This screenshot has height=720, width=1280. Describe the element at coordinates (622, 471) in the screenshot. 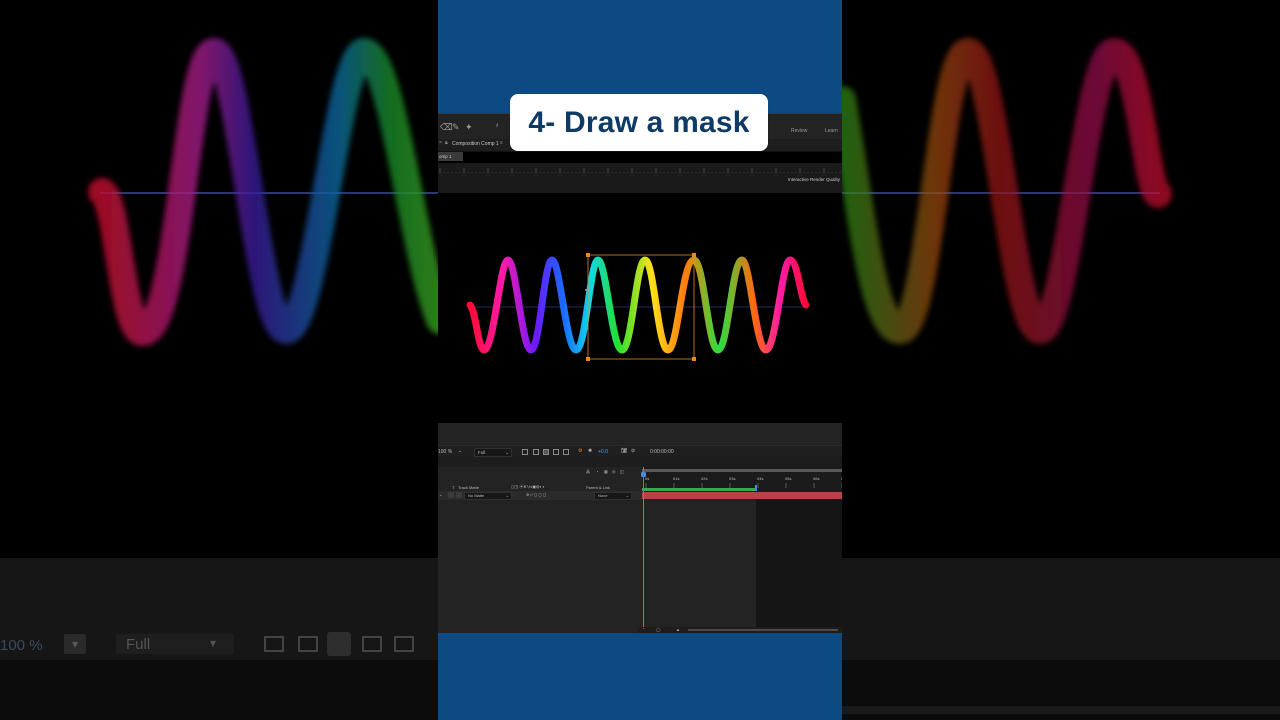

I see `graph-editor-icon: ◫` at that location.